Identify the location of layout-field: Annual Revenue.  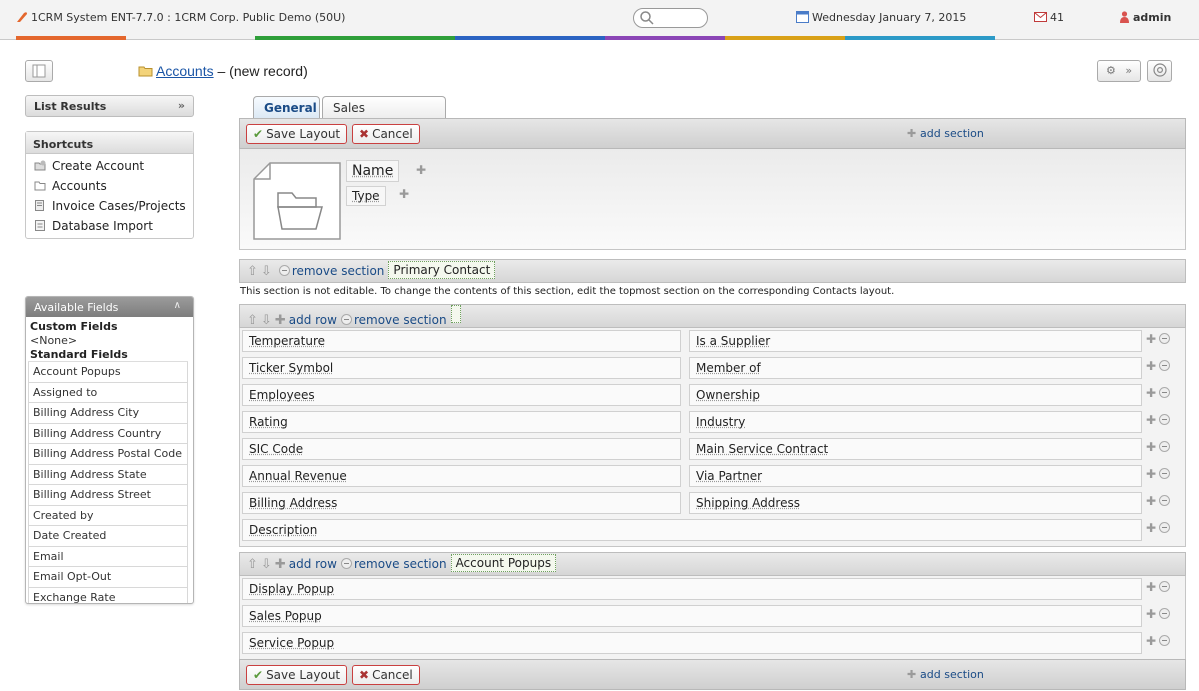
(461, 476).